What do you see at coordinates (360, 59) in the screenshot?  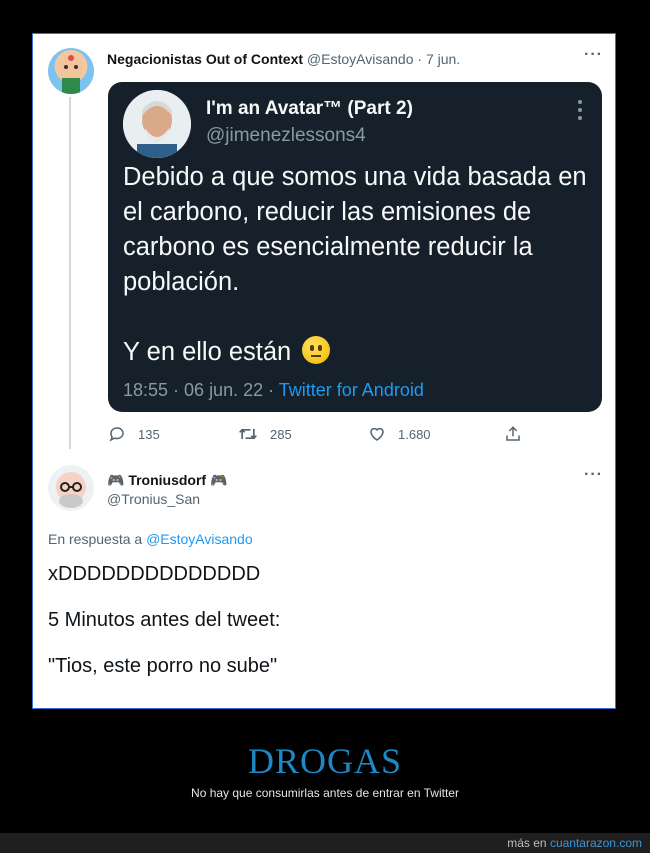 I see `user-handle: @EstoyAvisando` at bounding box center [360, 59].